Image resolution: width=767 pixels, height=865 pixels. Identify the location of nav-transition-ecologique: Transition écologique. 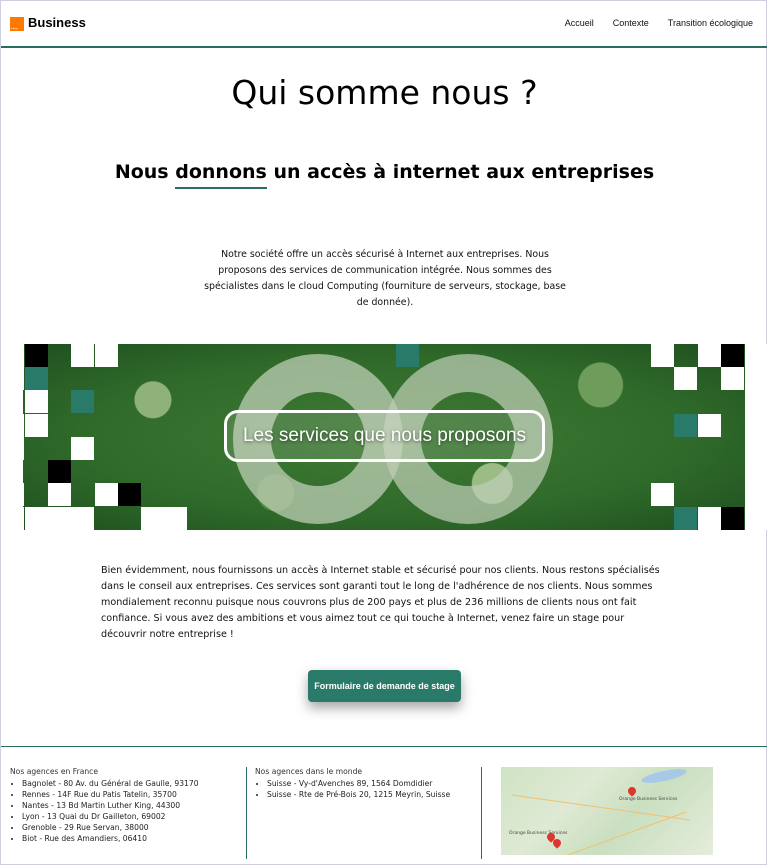
(710, 23).